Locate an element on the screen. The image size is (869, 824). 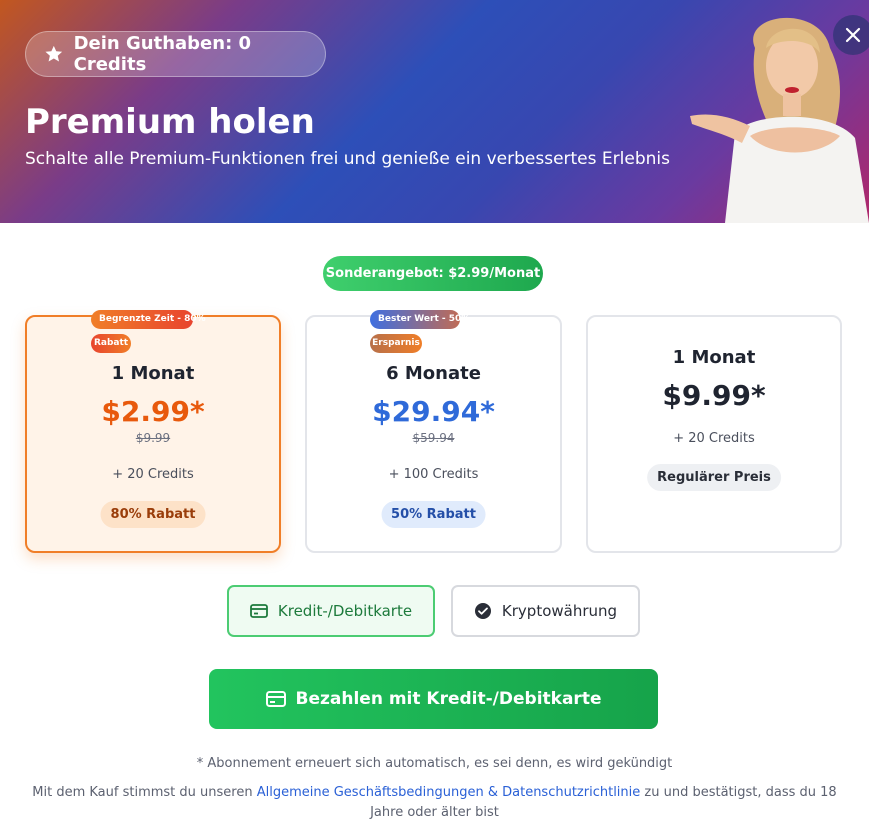
plan-credits: + 100 Credits is located at coordinates (433, 474).